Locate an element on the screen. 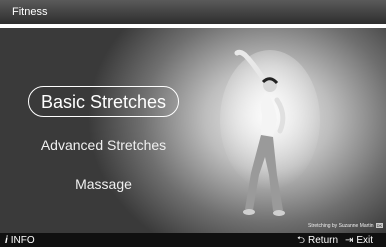 The height and width of the screenshot is (247, 386). menu-item-advanced-stretches: Advanced Stretches is located at coordinates (103, 145).